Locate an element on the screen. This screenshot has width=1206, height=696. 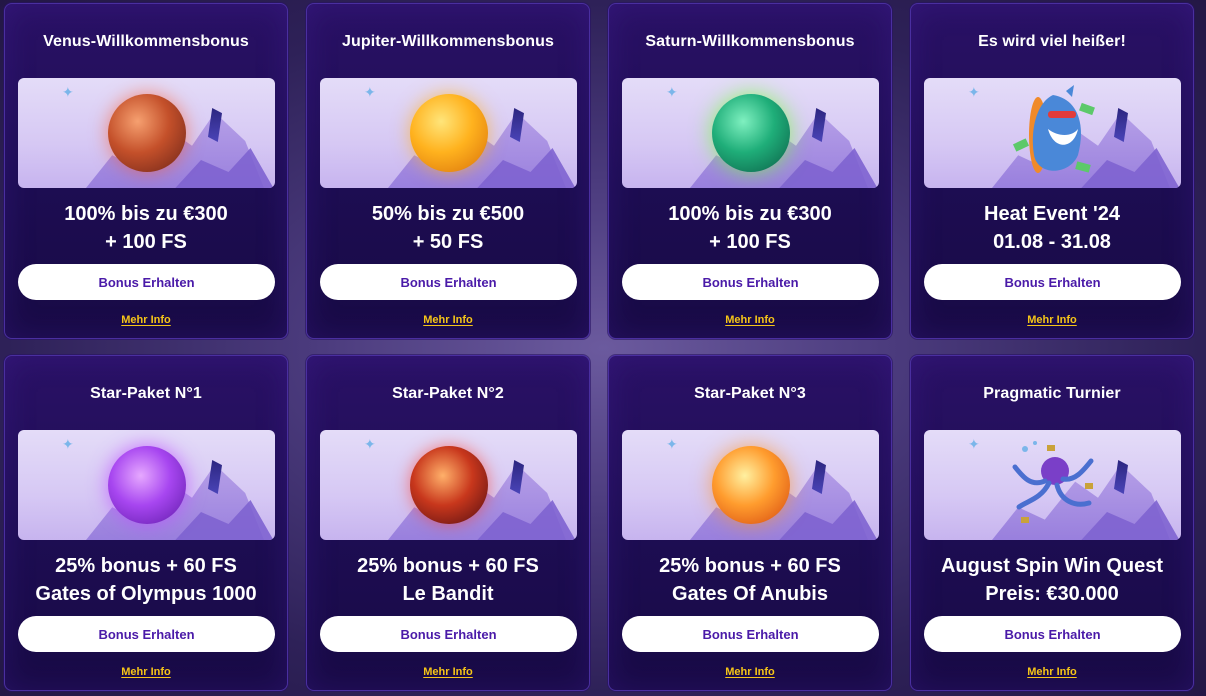
card-title: Star-Paket N°1 is located at coordinates (146, 393).